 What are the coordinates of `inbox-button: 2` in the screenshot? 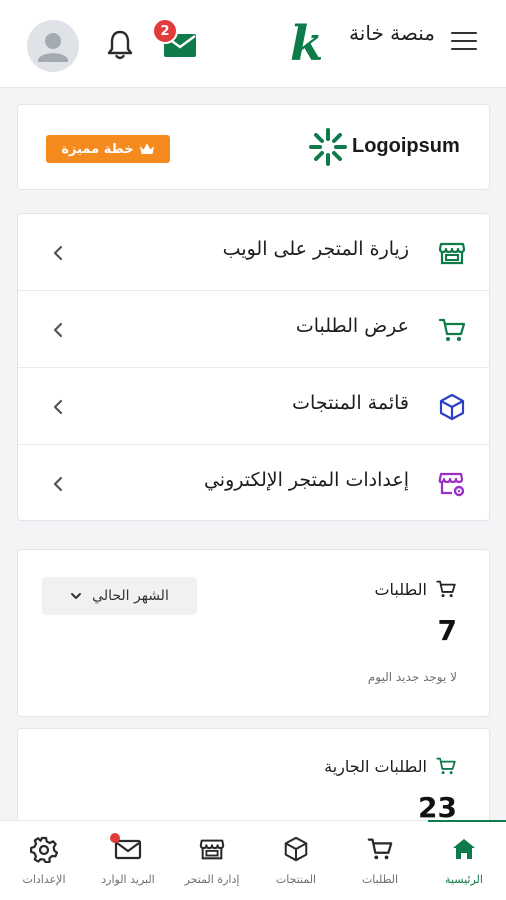 It's located at (176, 40).